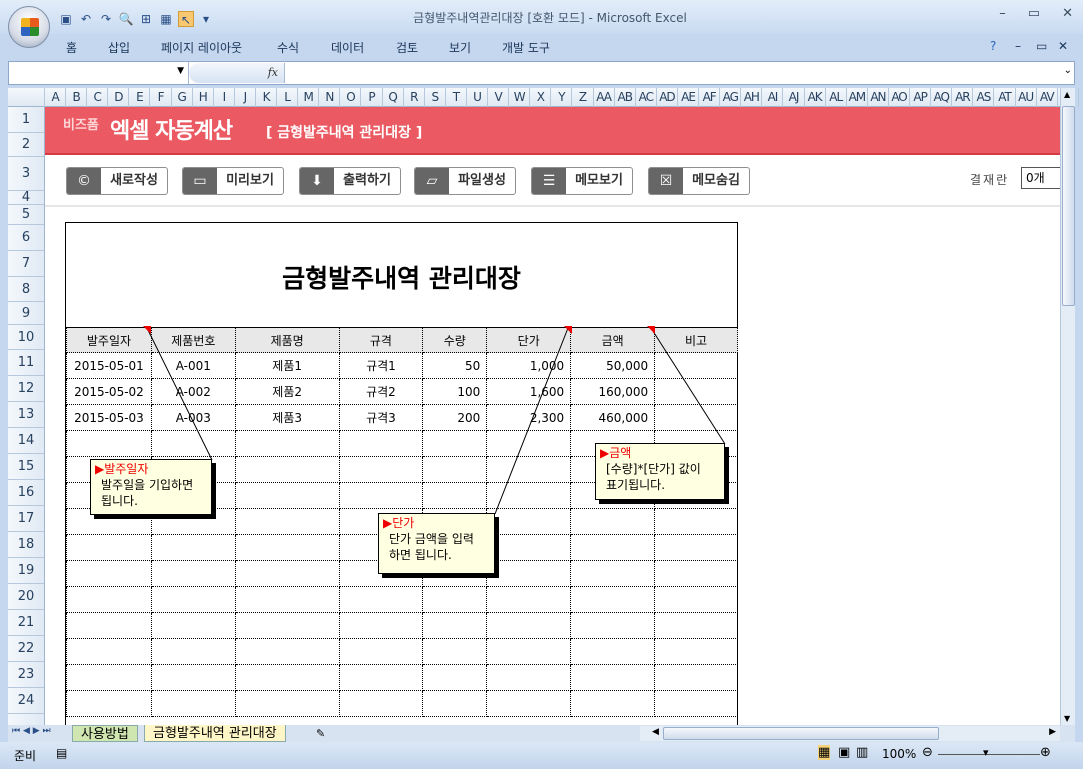 The image size is (1083, 769). I want to click on row-header: 6, so click(26, 238).